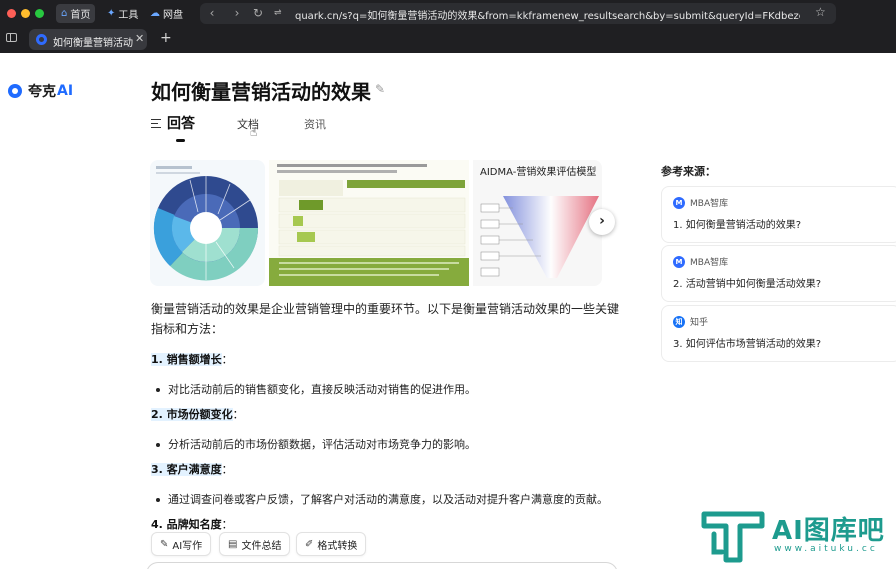  Describe the element at coordinates (258, 13) in the screenshot. I see `reload-icon: ↻` at that location.